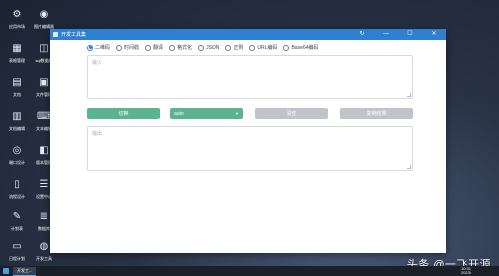 Image resolution: width=499 pixels, height=276 pixels. What do you see at coordinates (123, 113) in the screenshot?
I see `convert-button: 切换` at bounding box center [123, 113].